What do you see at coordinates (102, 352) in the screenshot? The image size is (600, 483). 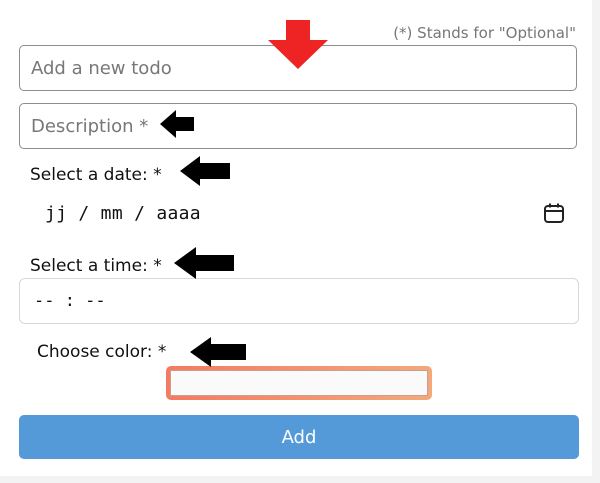 I see `color-label: Choose color: *` at bounding box center [102, 352].